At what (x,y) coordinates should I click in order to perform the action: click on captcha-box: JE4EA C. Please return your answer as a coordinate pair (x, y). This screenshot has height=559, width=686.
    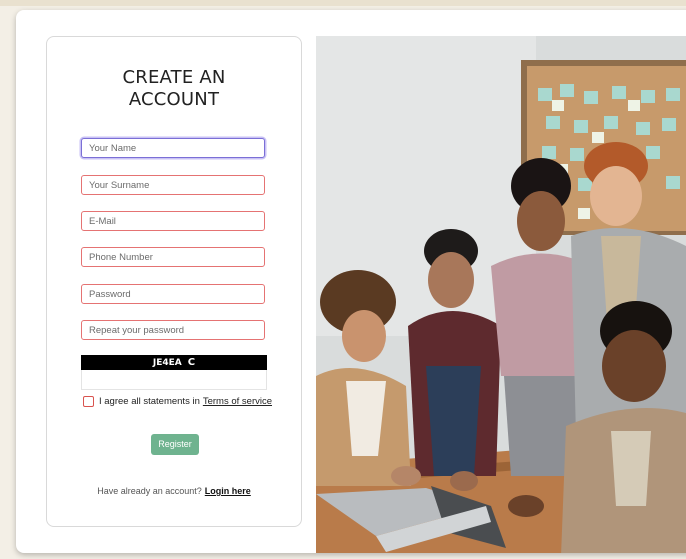
    Looking at the image, I should click on (174, 362).